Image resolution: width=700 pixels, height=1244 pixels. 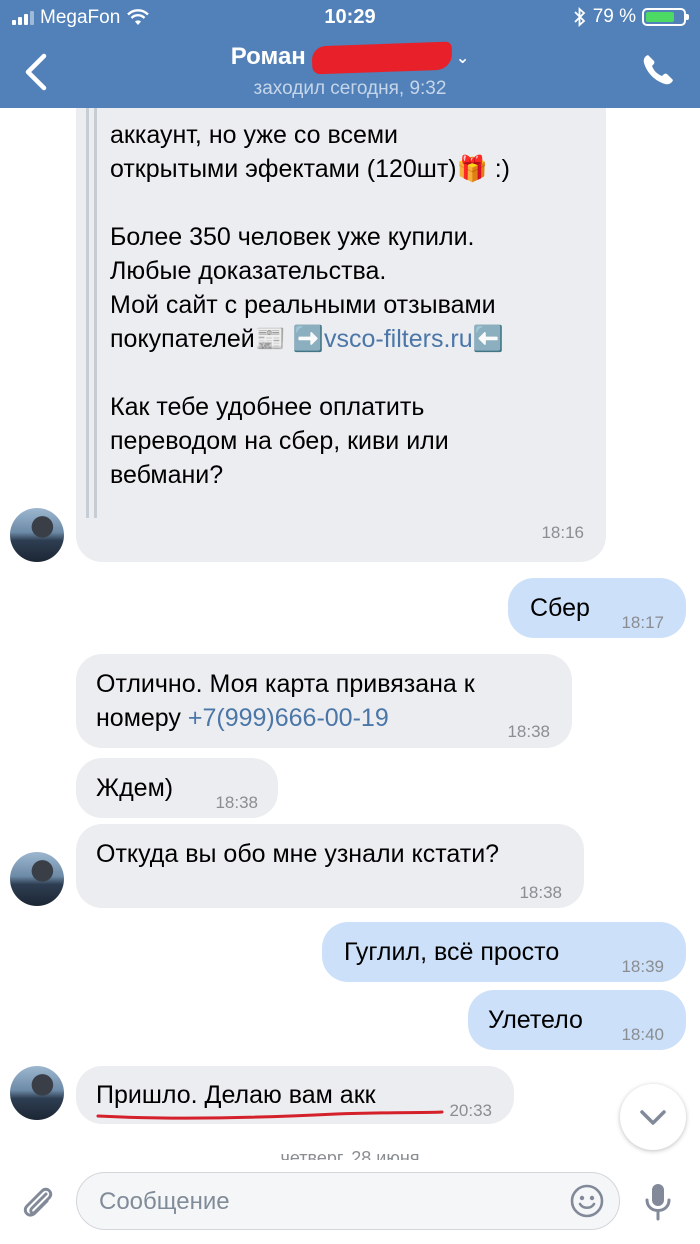 I want to click on message-time: 20:33, so click(x=470, y=1110).